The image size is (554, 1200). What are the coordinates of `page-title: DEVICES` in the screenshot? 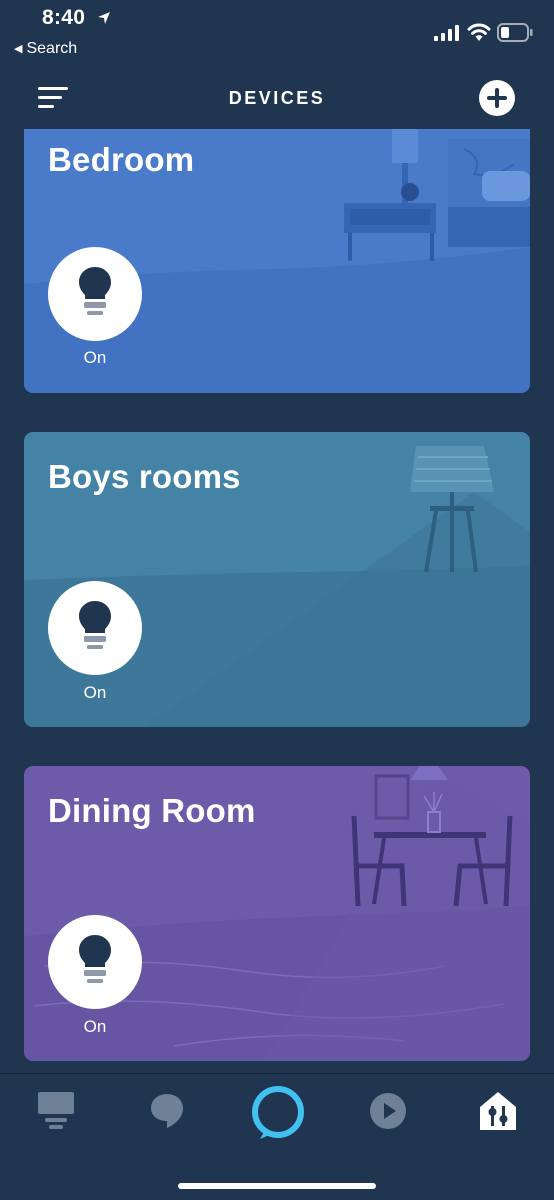 It's located at (277, 98).